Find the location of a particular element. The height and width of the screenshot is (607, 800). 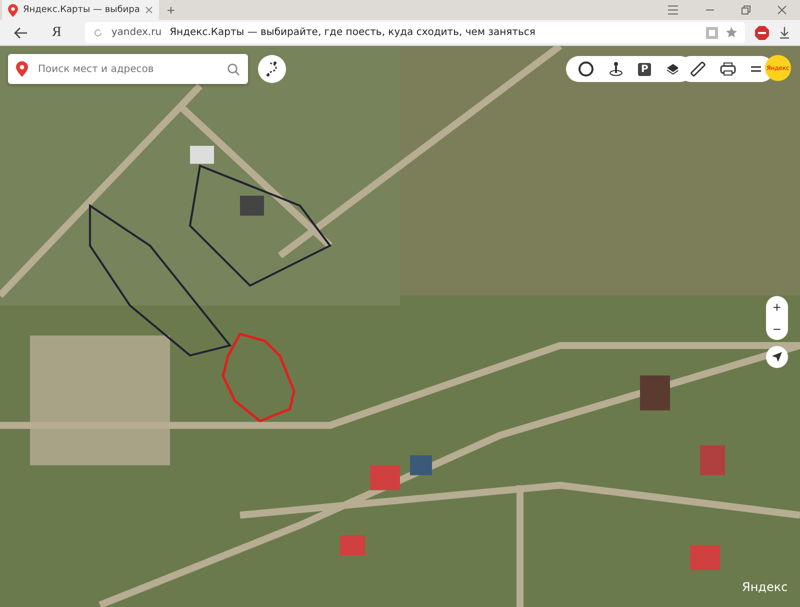

browser-logo: Я is located at coordinates (57, 32).